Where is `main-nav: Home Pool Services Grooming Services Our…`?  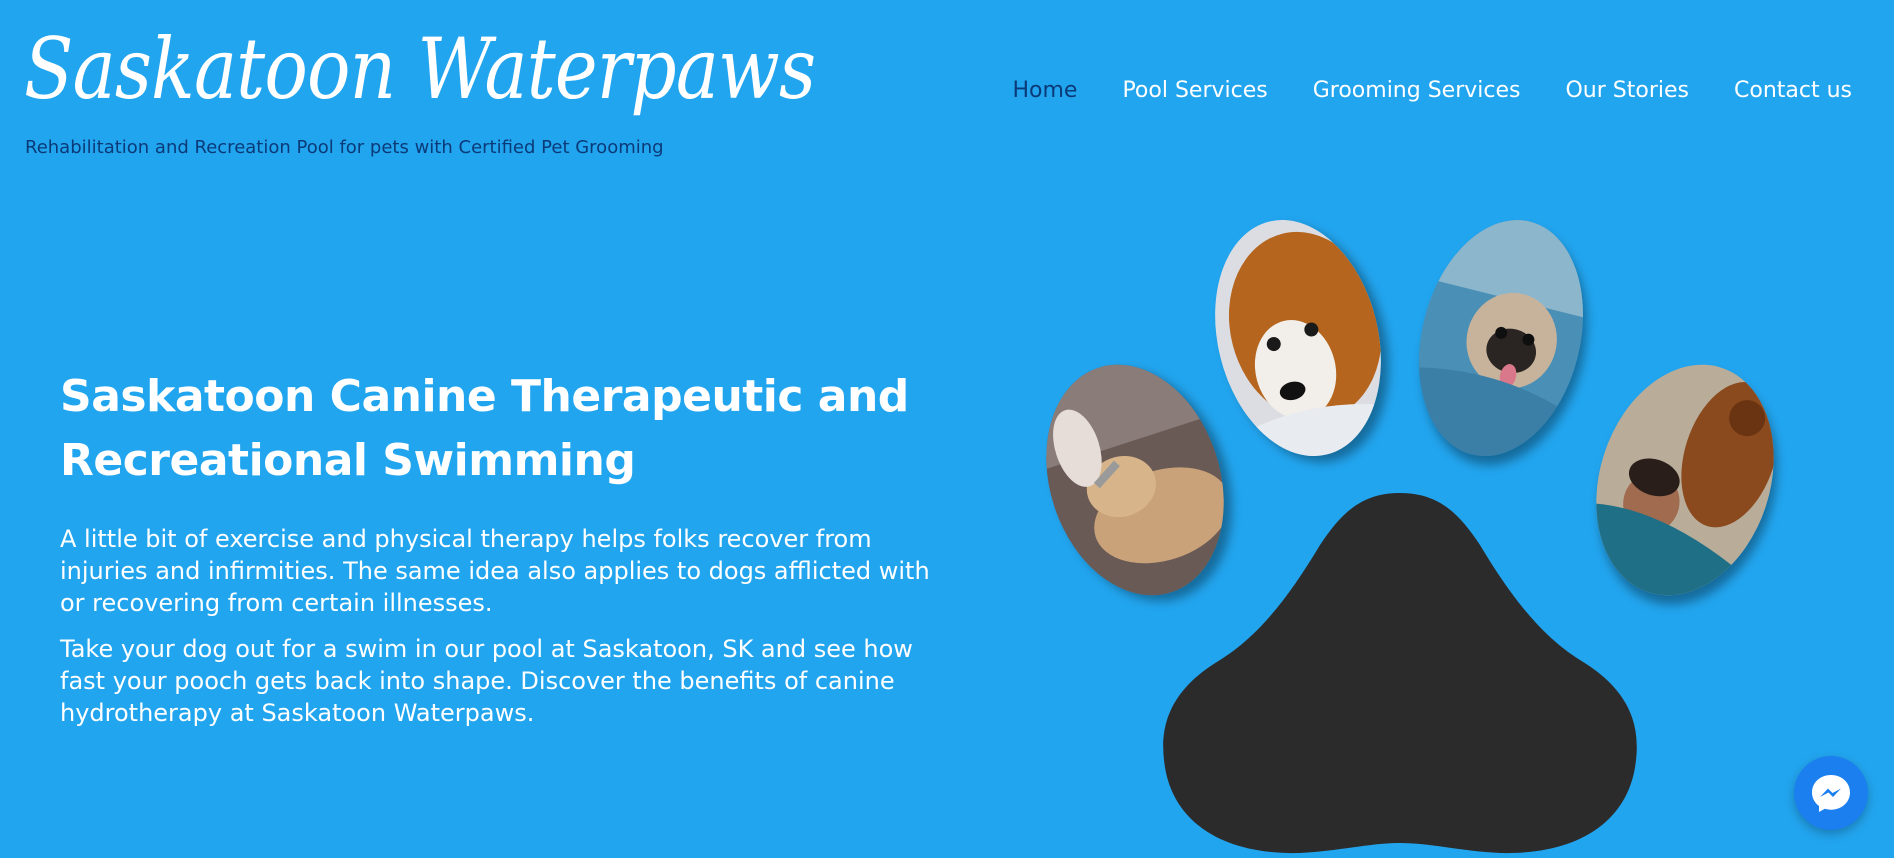 main-nav: Home Pool Services Grooming Services Our… is located at coordinates (1432, 90).